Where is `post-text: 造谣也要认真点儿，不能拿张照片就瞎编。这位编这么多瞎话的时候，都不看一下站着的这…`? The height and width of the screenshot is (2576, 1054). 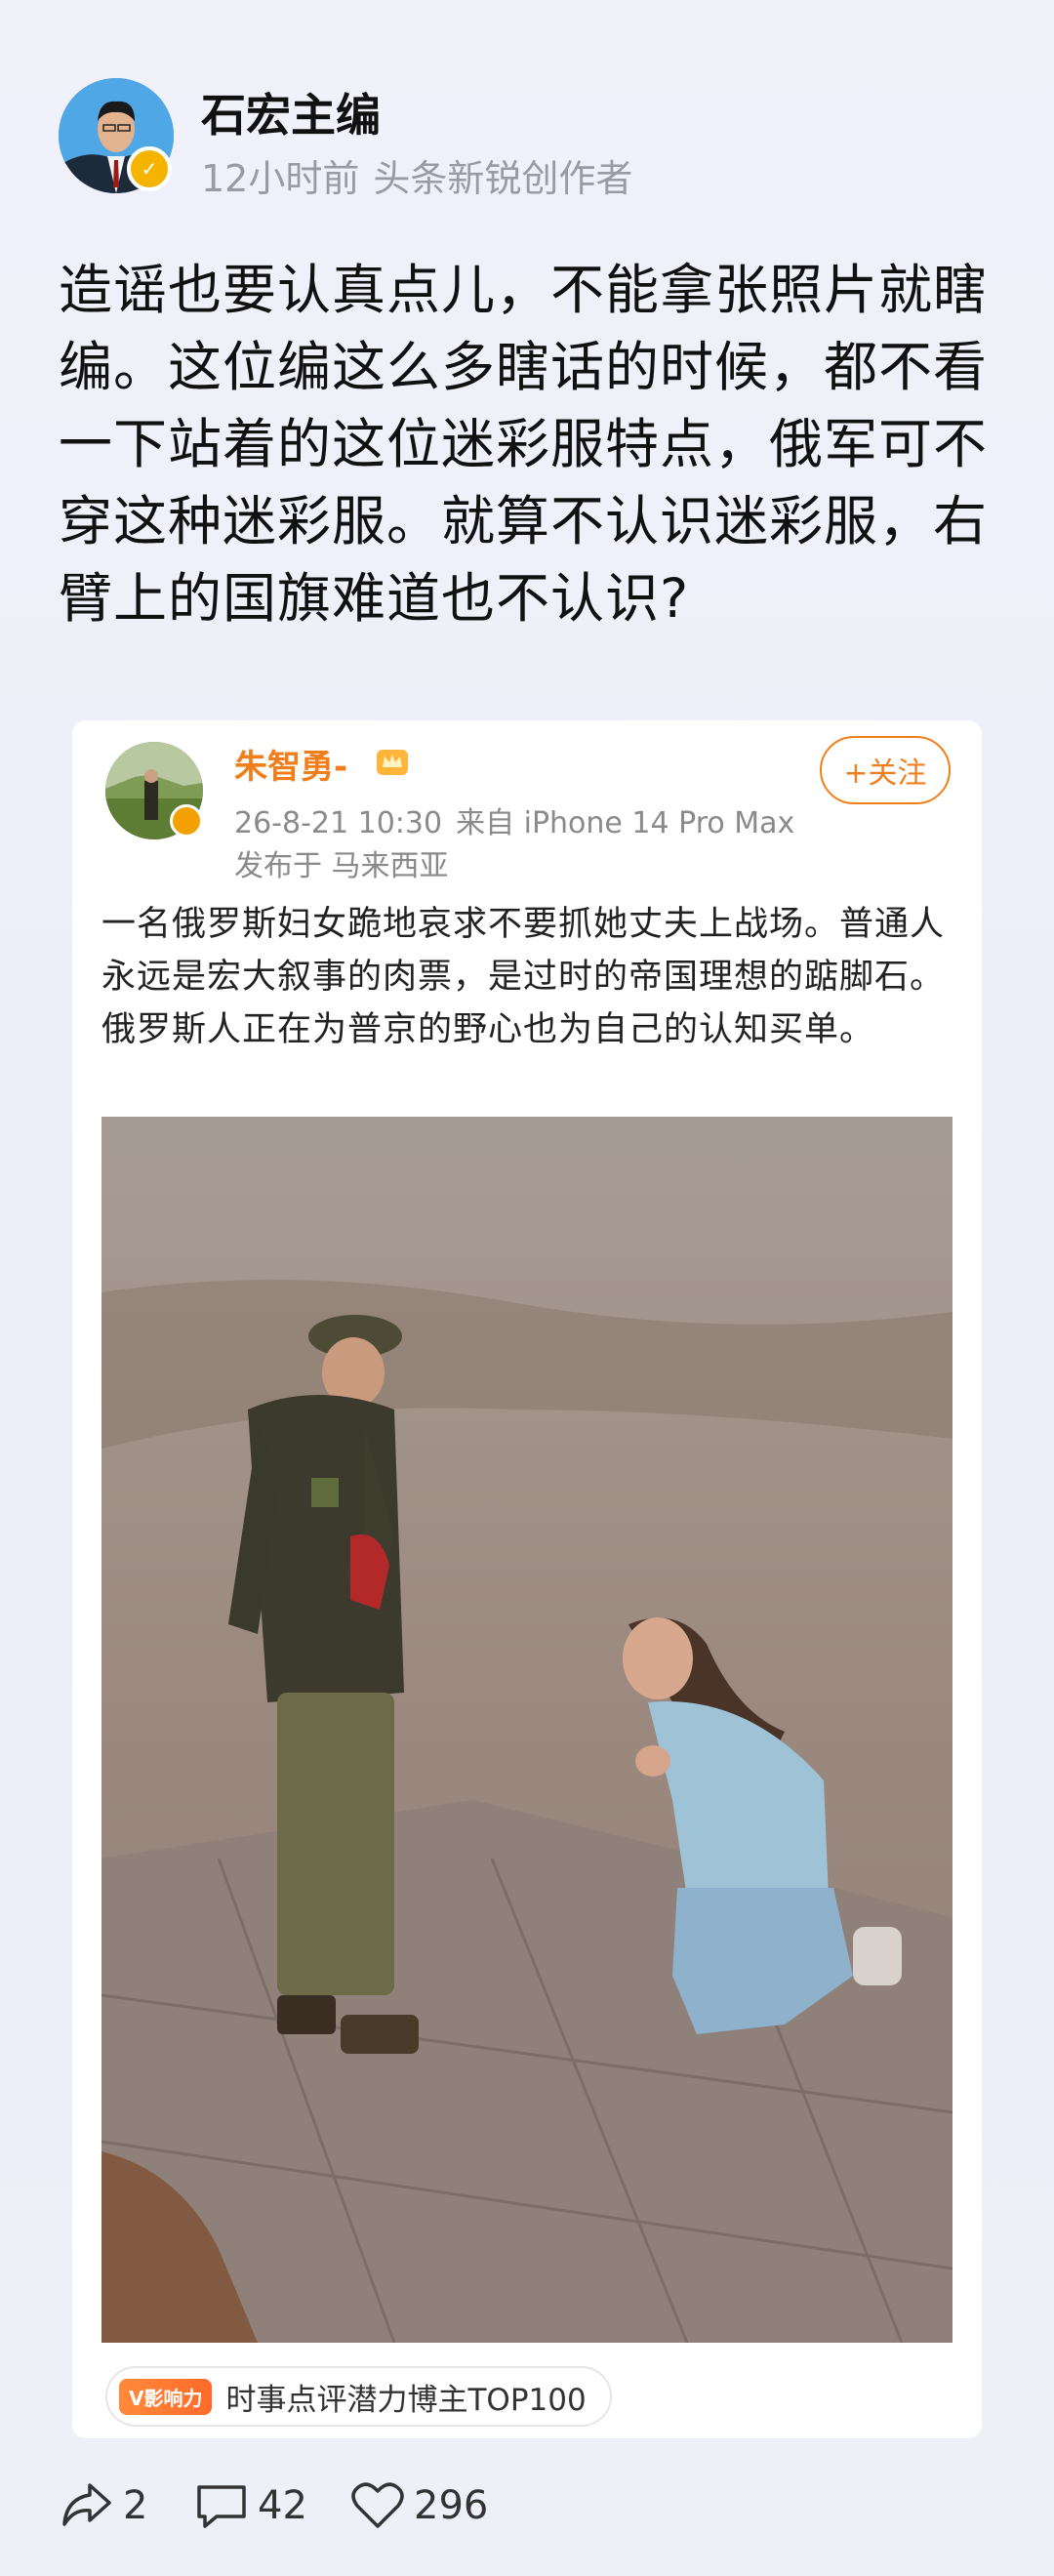
post-text: 造谣也要认真点儿，不能拿张照片就瞎编。这位编这么多瞎话的时候，都不看一下站着的这… is located at coordinates (524, 444).